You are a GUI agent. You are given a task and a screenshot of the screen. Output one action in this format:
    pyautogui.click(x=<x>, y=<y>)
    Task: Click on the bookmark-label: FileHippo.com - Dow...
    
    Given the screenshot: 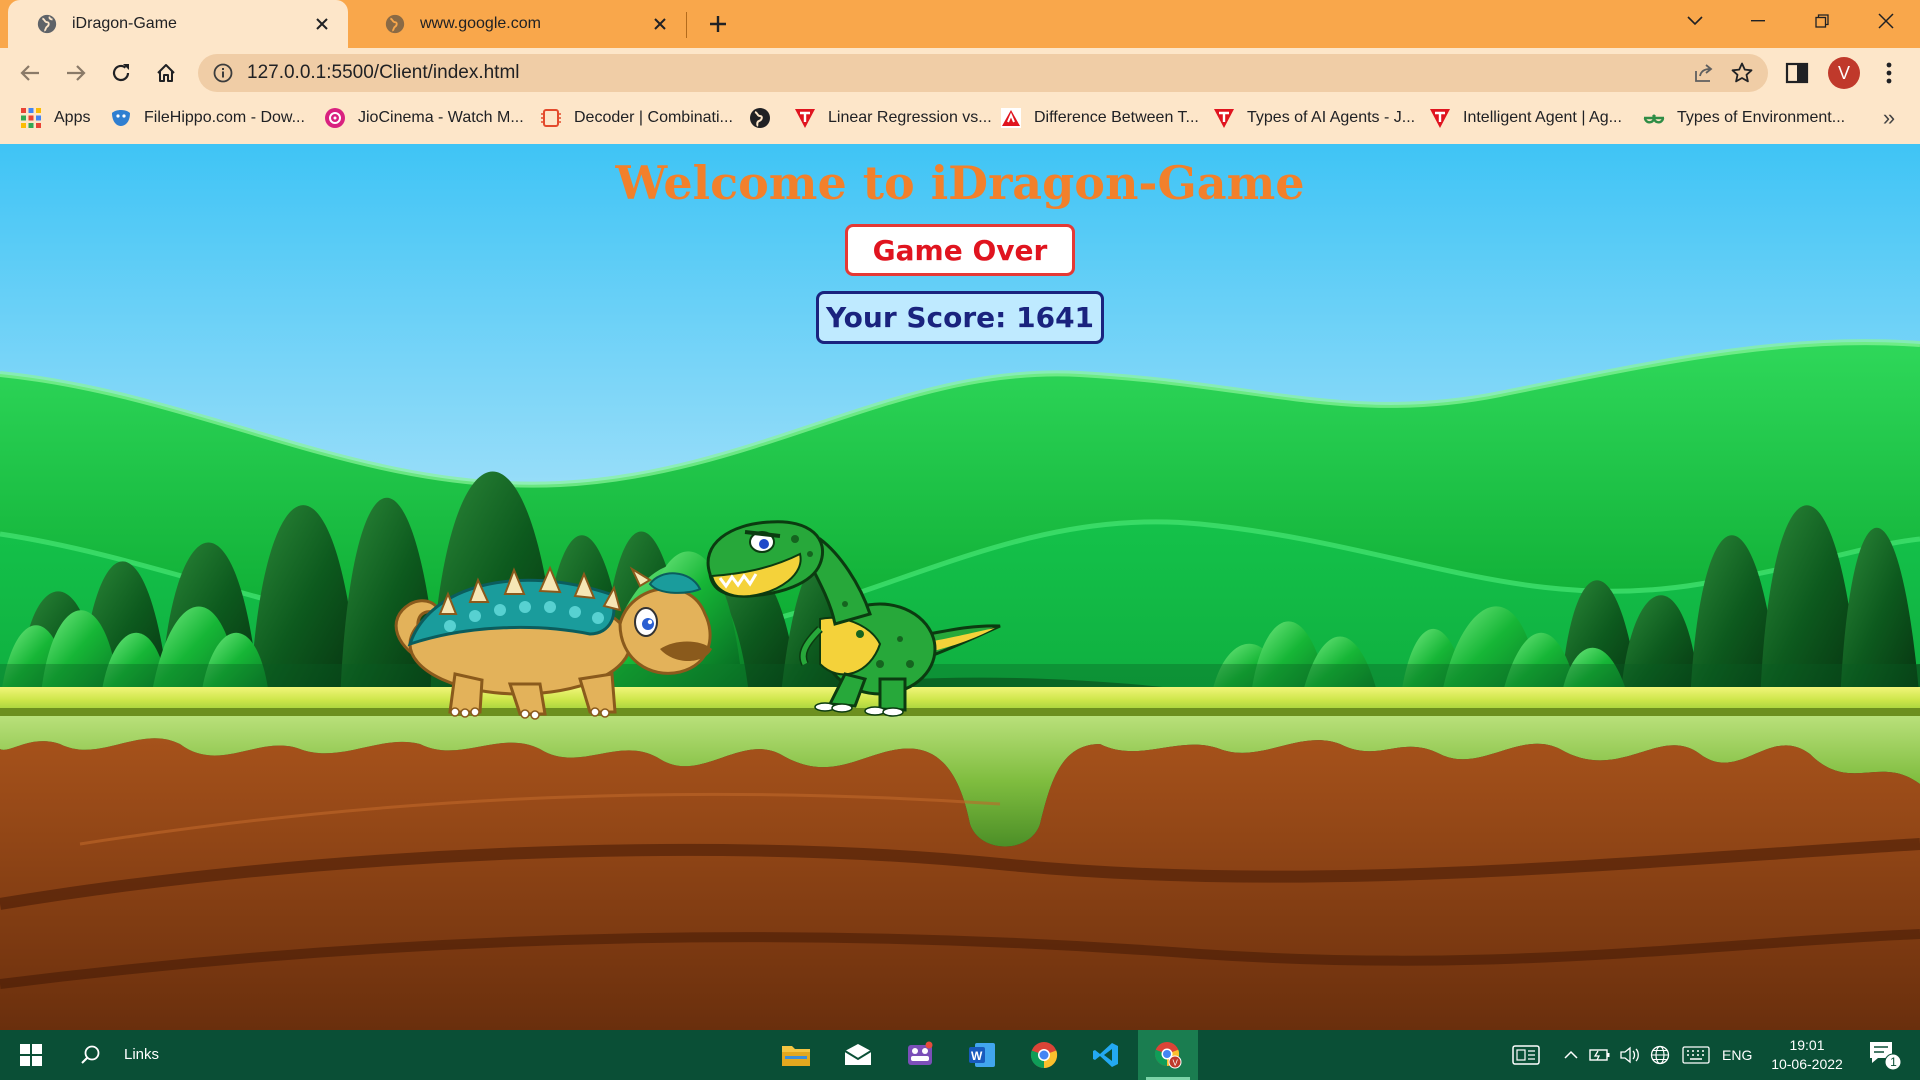 What is the action you would take?
    pyautogui.click(x=224, y=117)
    